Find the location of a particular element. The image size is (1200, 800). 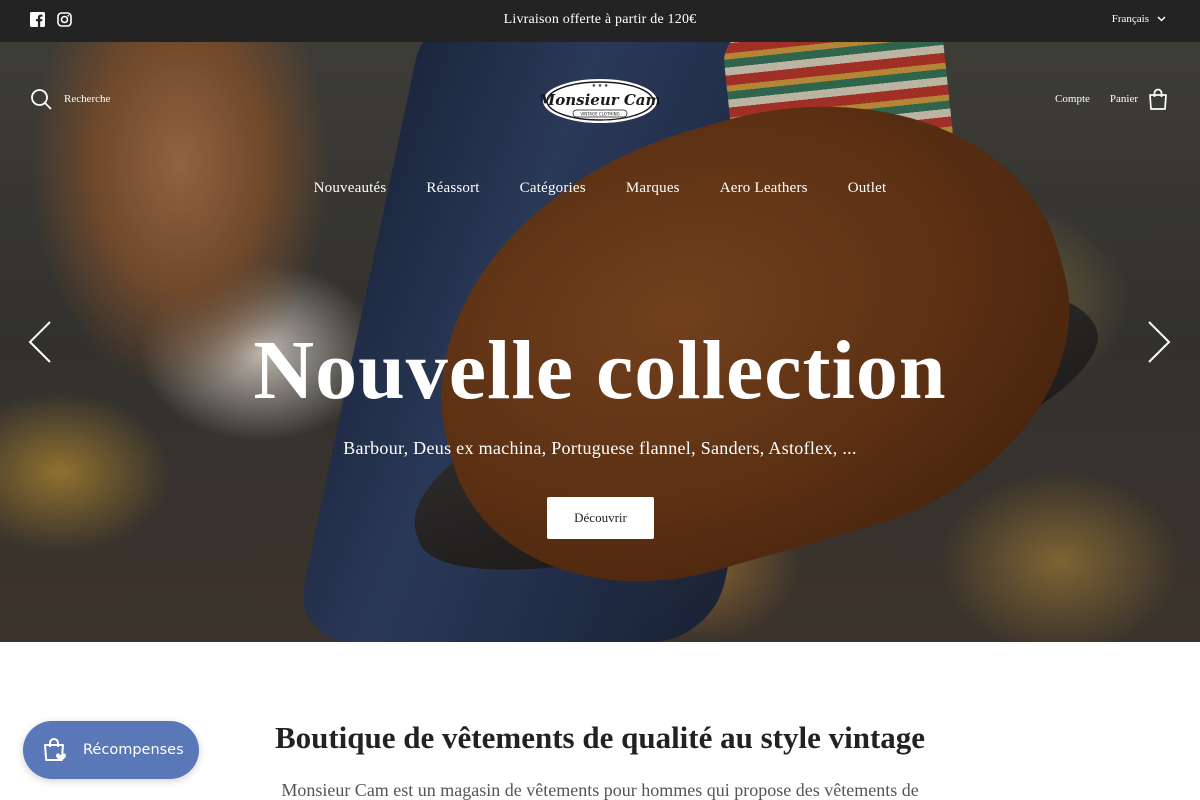

nav-item-nouveautes: Nouveautés is located at coordinates (350, 188).